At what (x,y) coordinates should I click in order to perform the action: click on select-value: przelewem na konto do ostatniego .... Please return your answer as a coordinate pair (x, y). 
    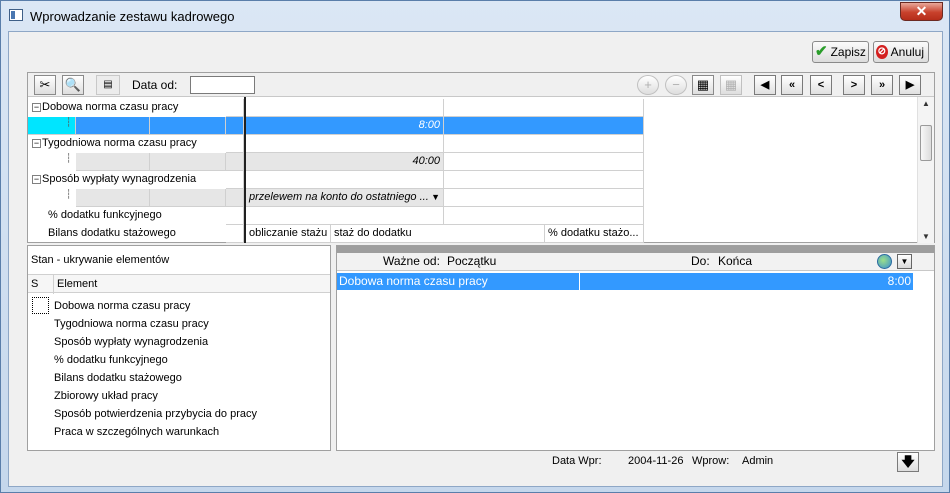
    Looking at the image, I should click on (339, 197).